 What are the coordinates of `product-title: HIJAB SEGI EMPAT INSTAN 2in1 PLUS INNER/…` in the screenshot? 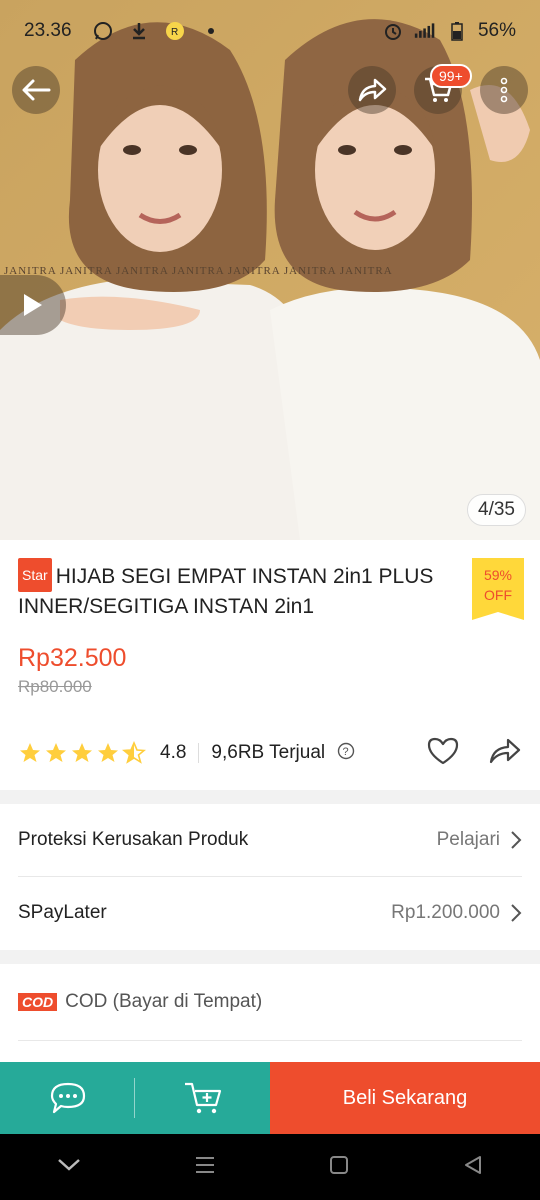 It's located at (226, 591).